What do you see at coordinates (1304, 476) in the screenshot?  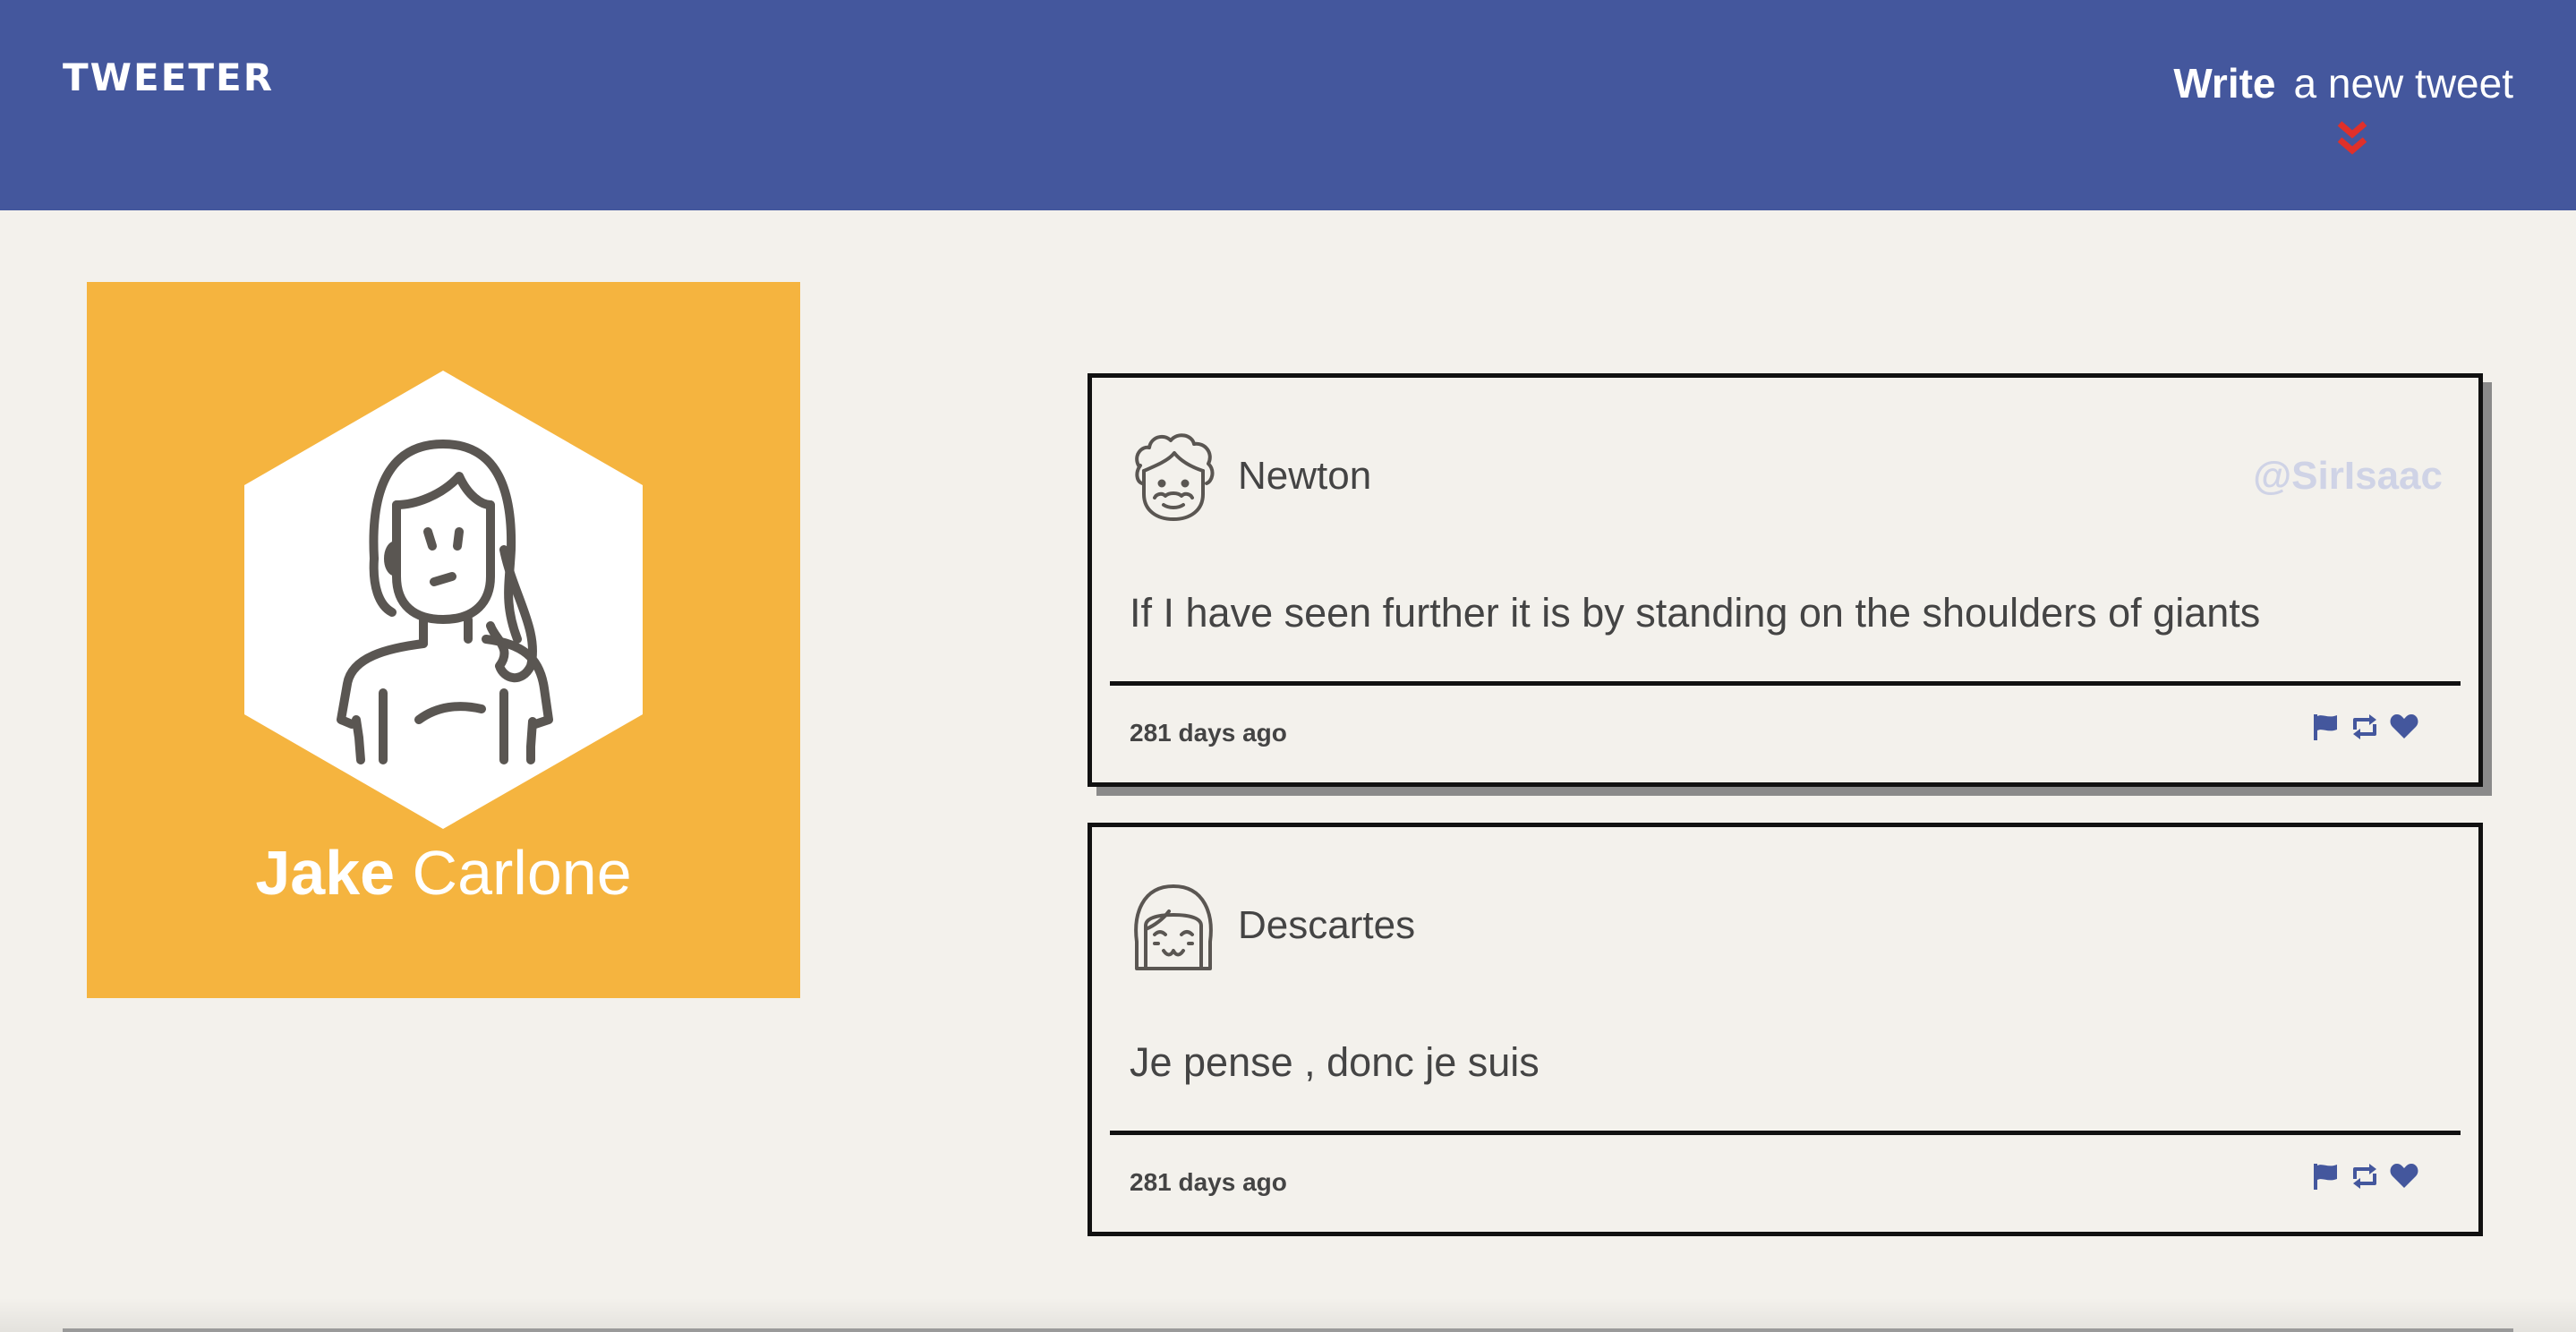 I see `tweet-author-name: Newton` at bounding box center [1304, 476].